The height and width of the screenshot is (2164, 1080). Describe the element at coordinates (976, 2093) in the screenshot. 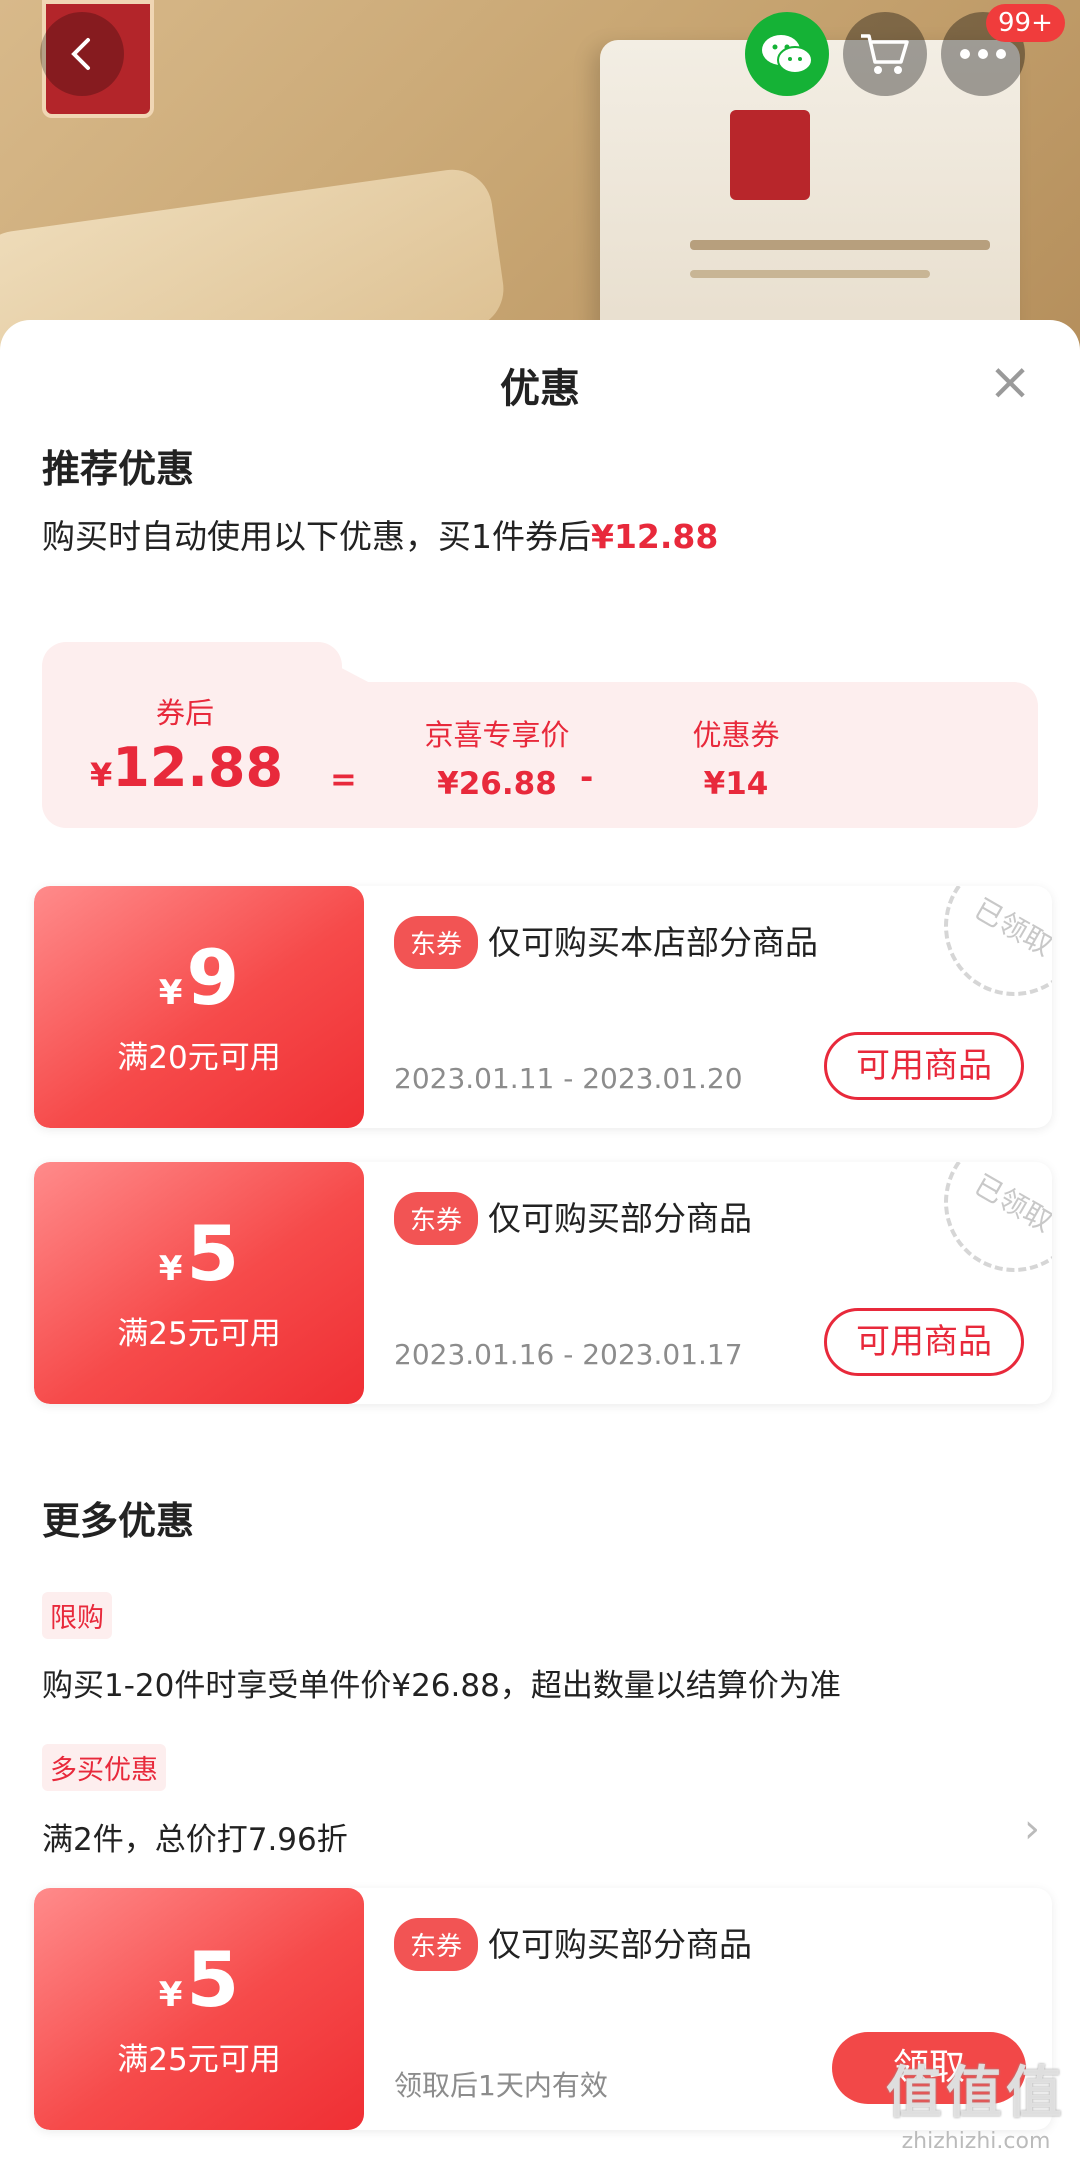

I see `watermark-logo: 值值值` at that location.